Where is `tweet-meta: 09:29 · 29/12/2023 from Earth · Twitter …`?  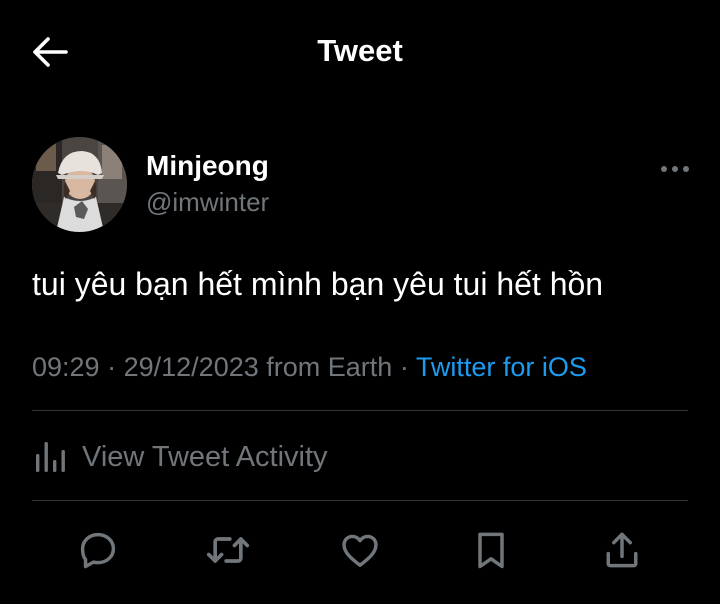 tweet-meta: 09:29 · 29/12/2023 from Earth · Twitter … is located at coordinates (309, 367).